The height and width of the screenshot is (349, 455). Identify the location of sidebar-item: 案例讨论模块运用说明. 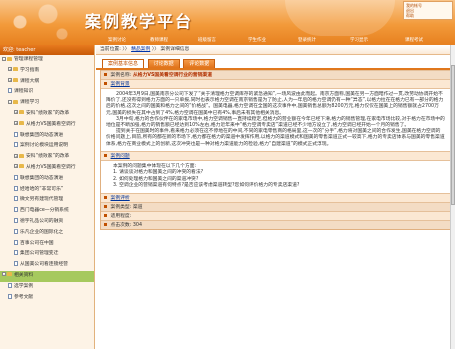
(47, 146).